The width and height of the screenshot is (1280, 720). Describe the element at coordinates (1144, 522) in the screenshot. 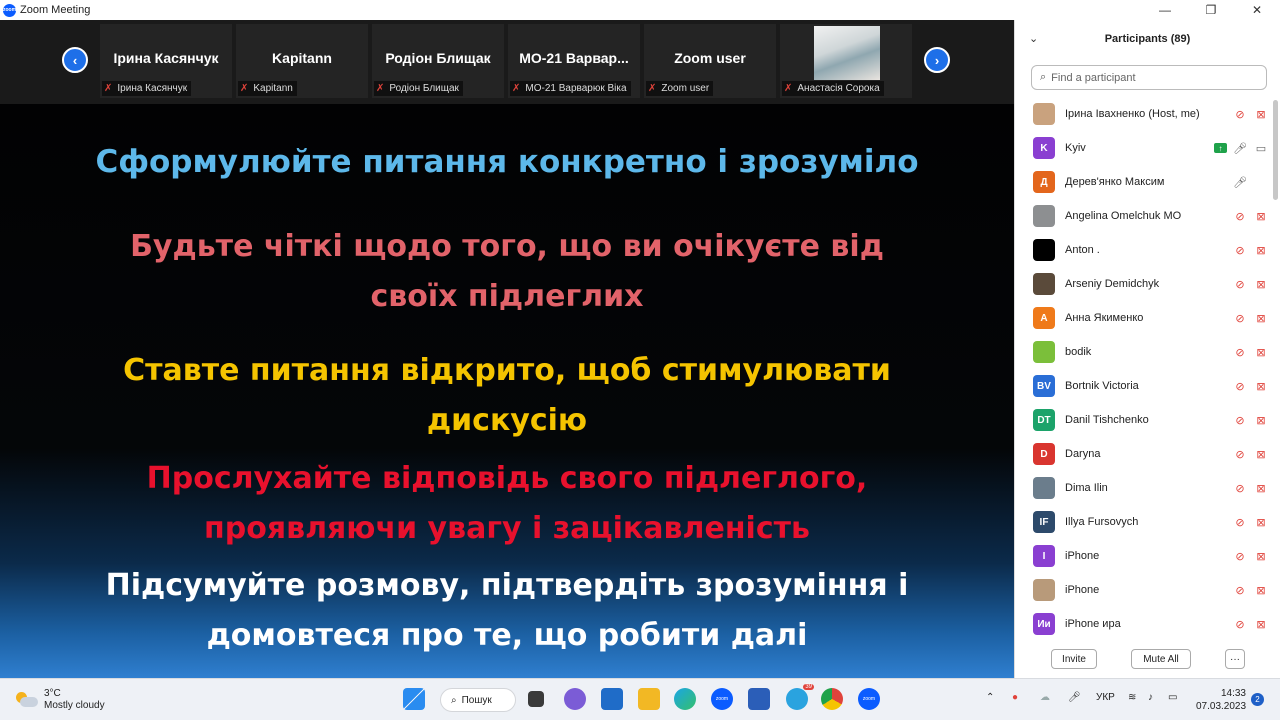

I see `participant-row: IF Illya Fursovych ⊘ ⊠` at that location.